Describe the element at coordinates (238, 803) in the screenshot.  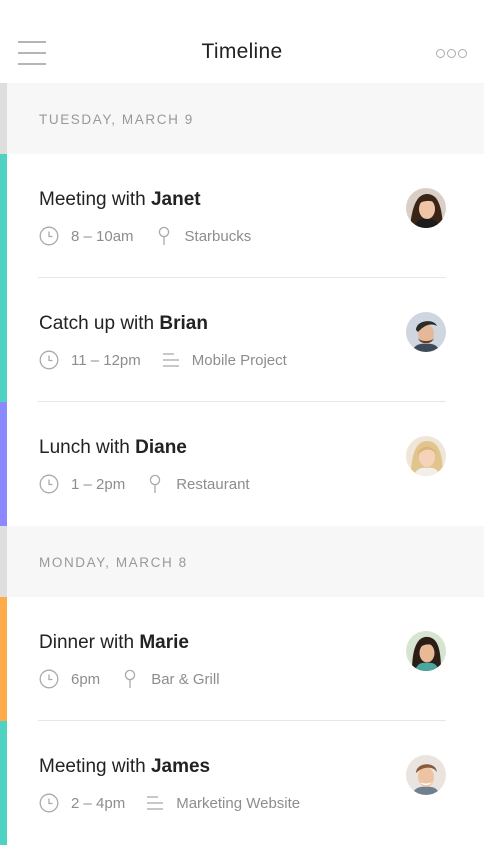
I see `event-location: Marketing Website` at that location.